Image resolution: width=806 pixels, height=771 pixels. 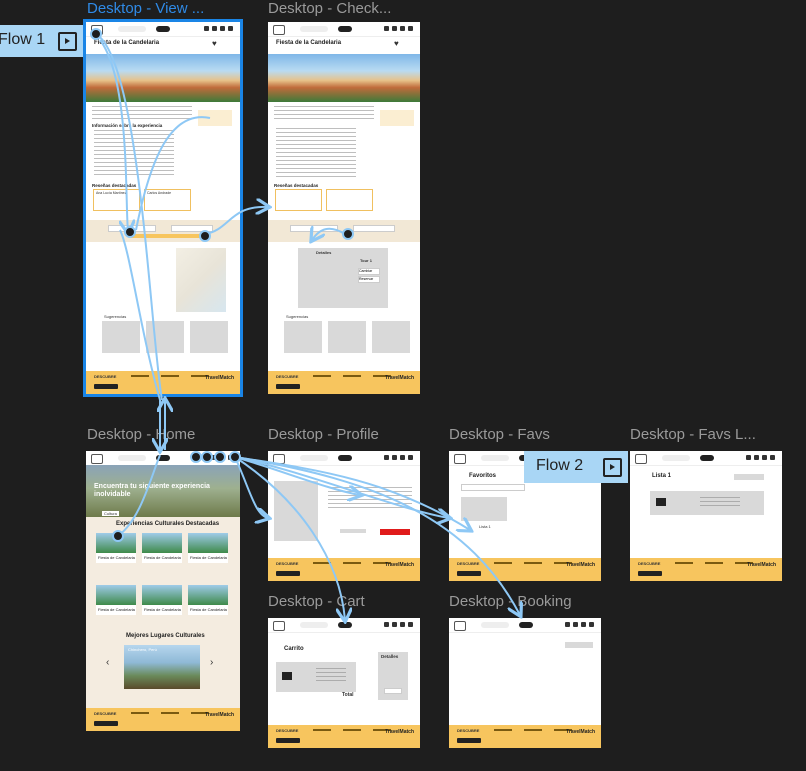 I want to click on frame-booking: DESCUBRE TravelMatch, so click(x=525, y=683).